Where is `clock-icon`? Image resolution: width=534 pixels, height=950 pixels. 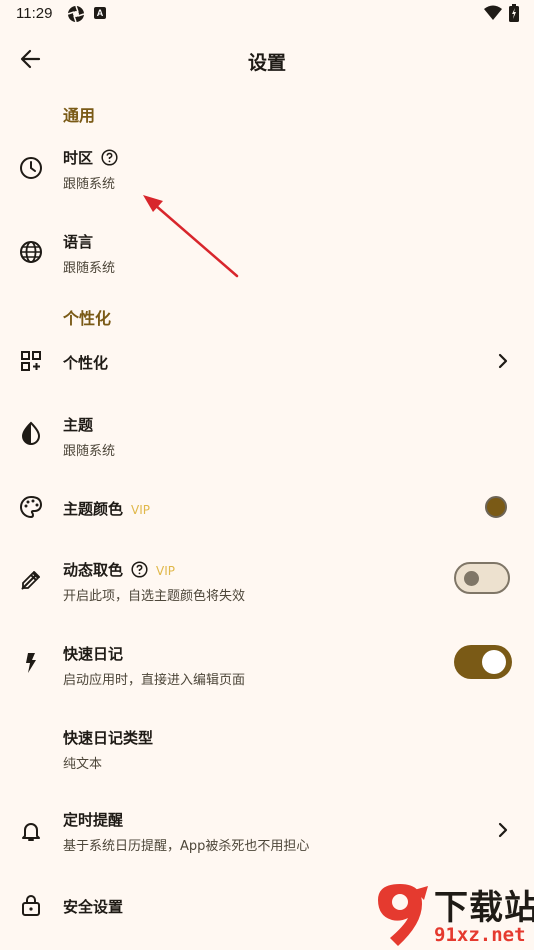 clock-icon is located at coordinates (31, 168).